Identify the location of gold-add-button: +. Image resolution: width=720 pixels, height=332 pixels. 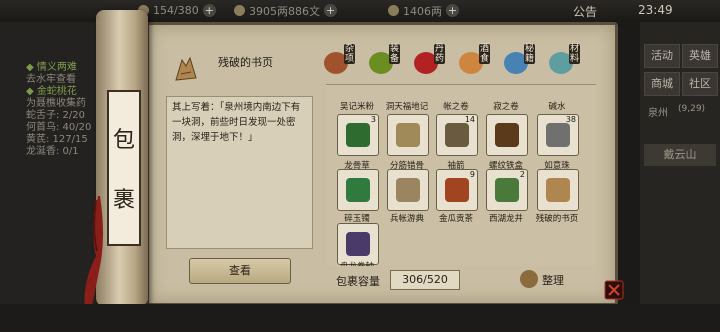
(452, 10).